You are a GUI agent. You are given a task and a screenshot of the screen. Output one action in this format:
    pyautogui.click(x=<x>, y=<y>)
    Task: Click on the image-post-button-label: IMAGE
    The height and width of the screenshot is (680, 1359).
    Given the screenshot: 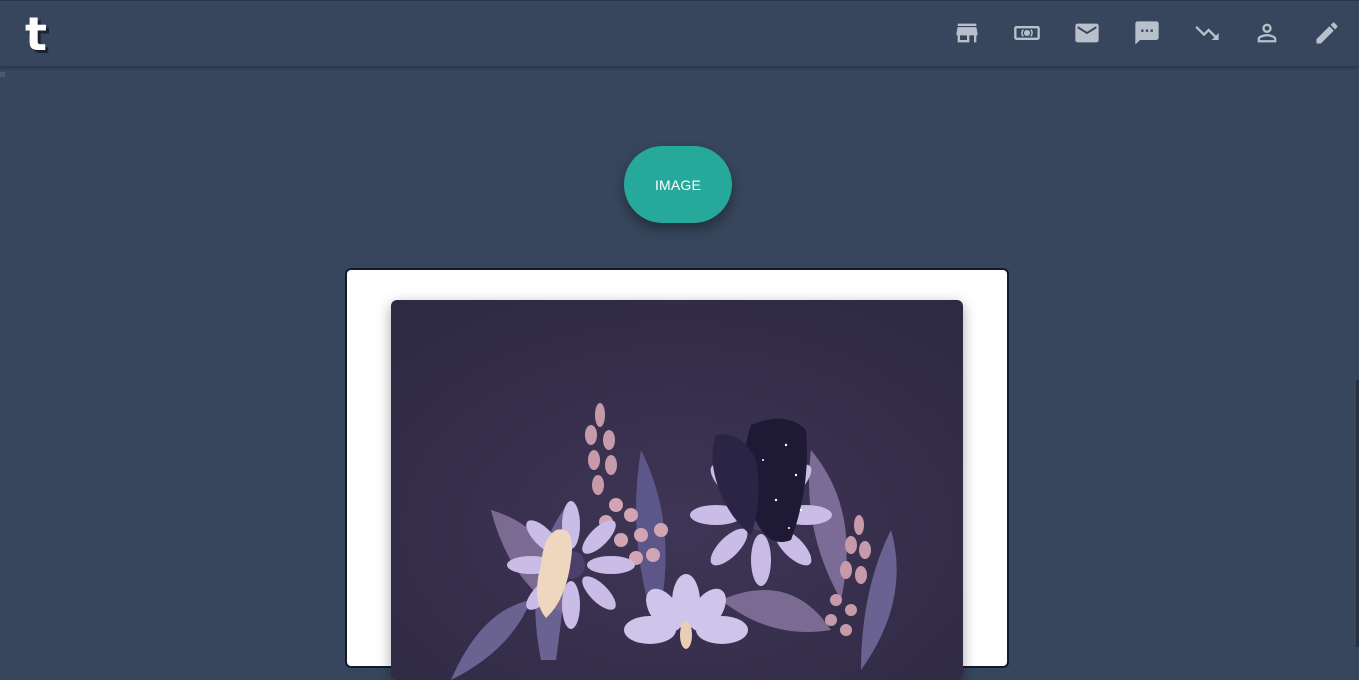 What is the action you would take?
    pyautogui.click(x=678, y=184)
    